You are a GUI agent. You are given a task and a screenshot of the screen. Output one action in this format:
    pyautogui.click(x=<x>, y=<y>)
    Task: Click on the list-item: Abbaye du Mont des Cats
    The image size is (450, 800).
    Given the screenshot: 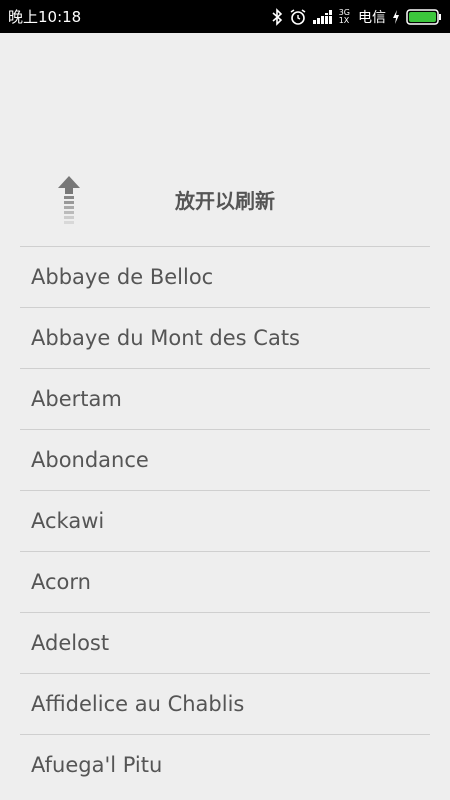 What is the action you would take?
    pyautogui.click(x=225, y=338)
    